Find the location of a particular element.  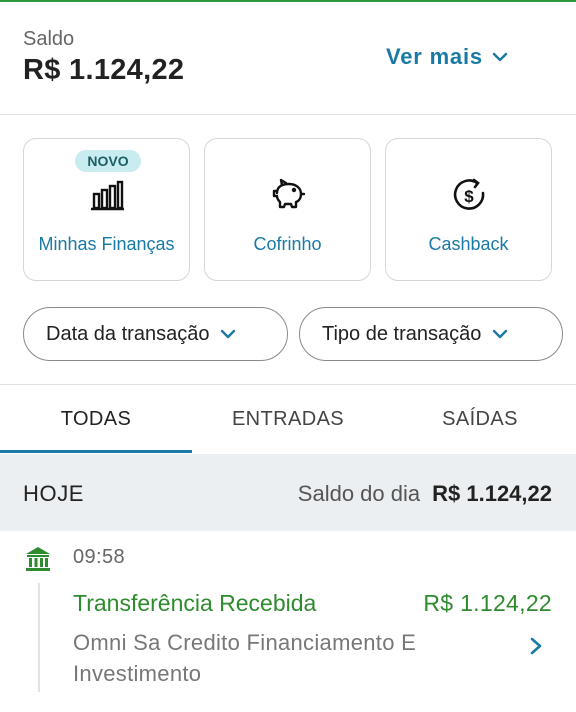

transaction-amount: R$ 1.124,22 is located at coordinates (487, 603).